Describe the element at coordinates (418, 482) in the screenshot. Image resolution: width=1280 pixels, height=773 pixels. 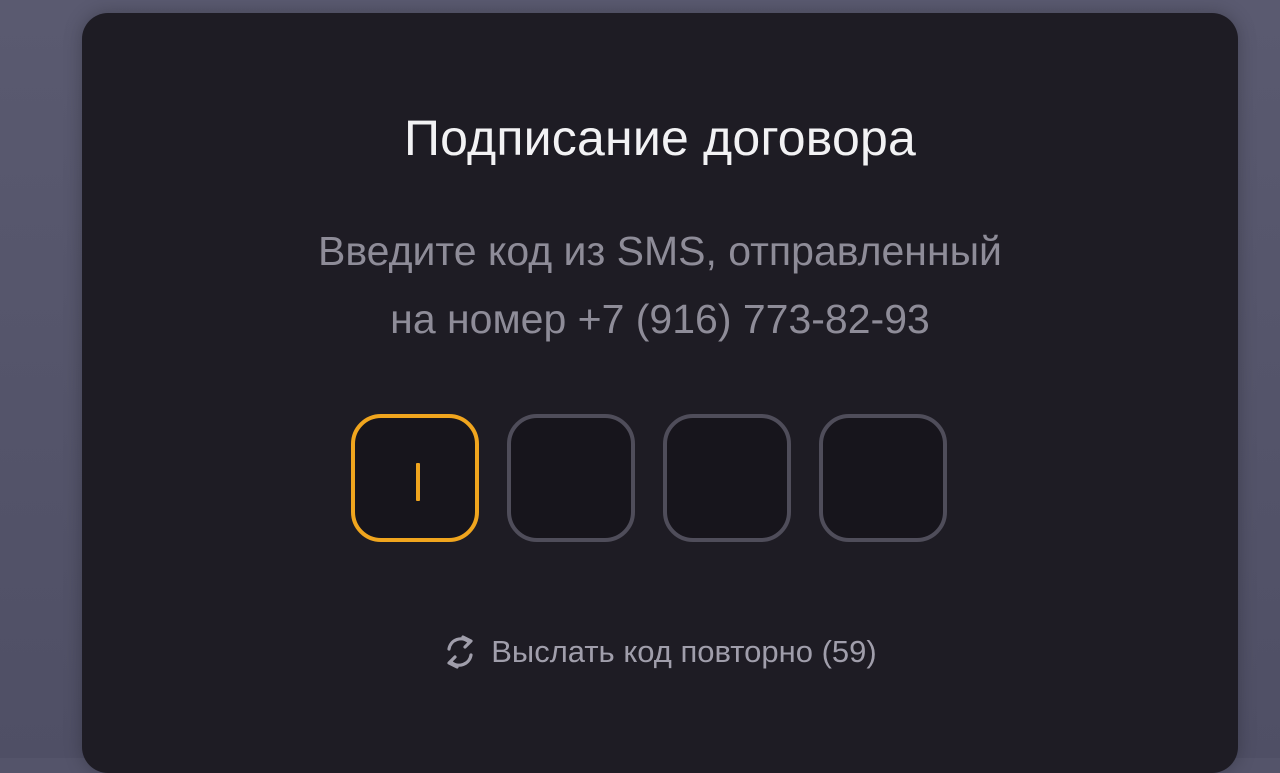
I see `text-caret` at that location.